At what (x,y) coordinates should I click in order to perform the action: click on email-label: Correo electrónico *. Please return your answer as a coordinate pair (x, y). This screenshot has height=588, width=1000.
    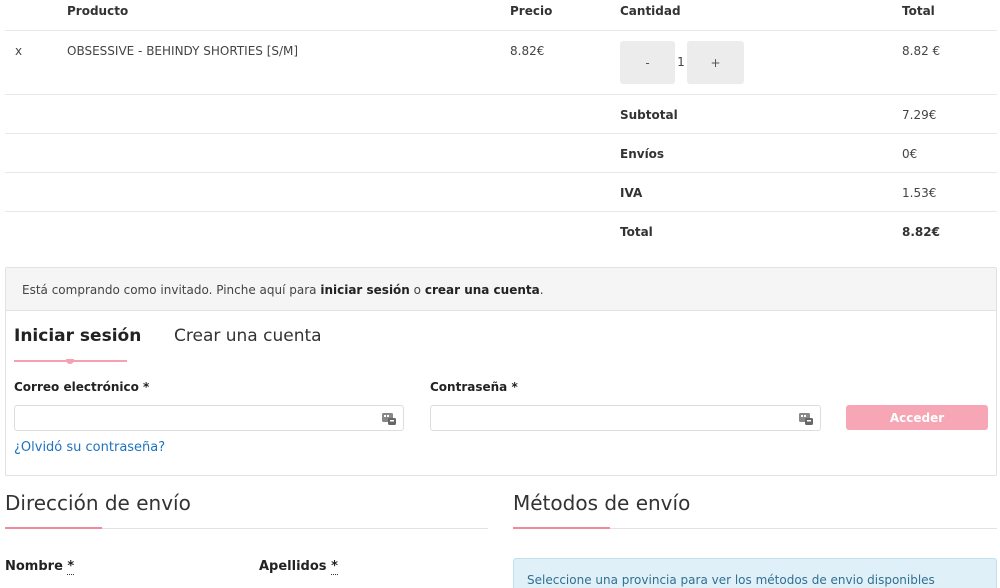
    Looking at the image, I should click on (82, 387).